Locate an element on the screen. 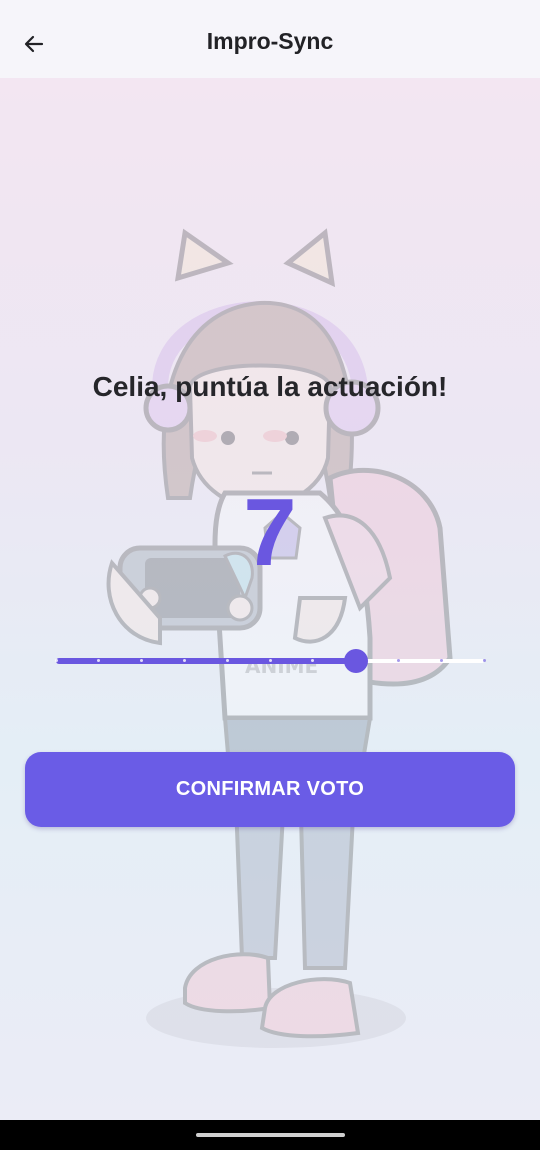 This screenshot has width=540, height=1150. app-bar: Impro-Sync is located at coordinates (270, 39).